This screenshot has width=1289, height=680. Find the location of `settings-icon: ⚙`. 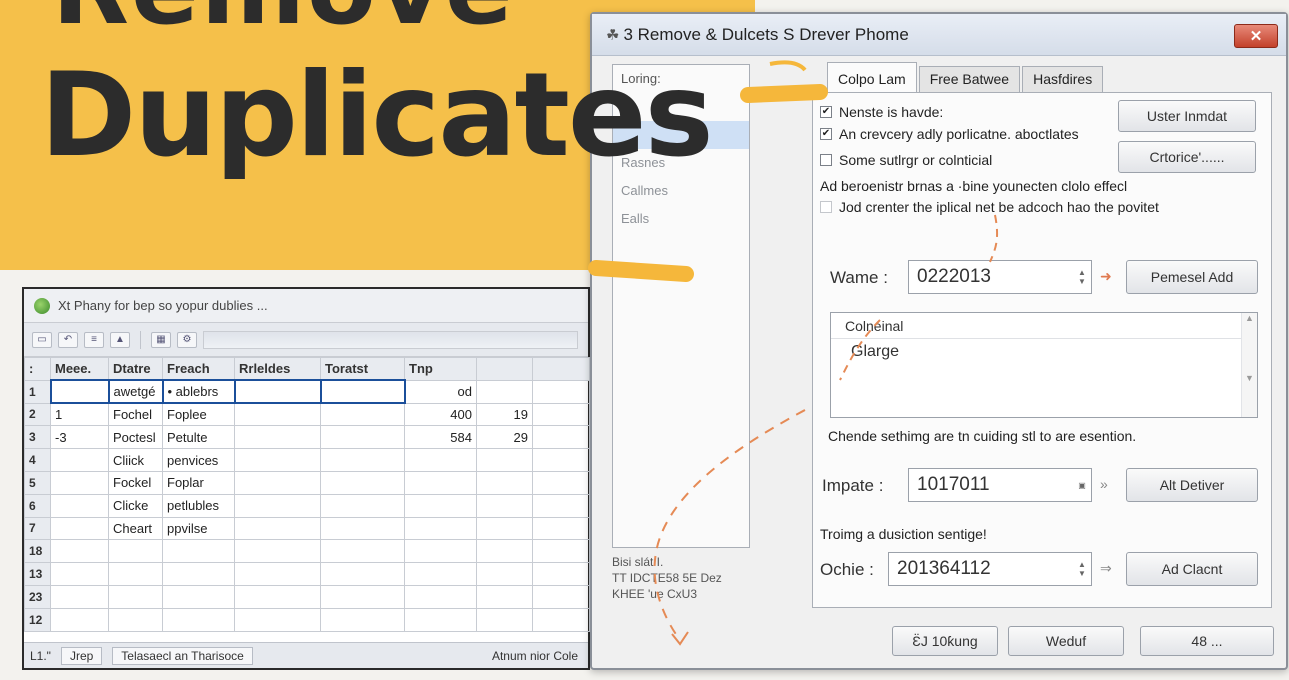

settings-icon: ⚙ is located at coordinates (187, 339).